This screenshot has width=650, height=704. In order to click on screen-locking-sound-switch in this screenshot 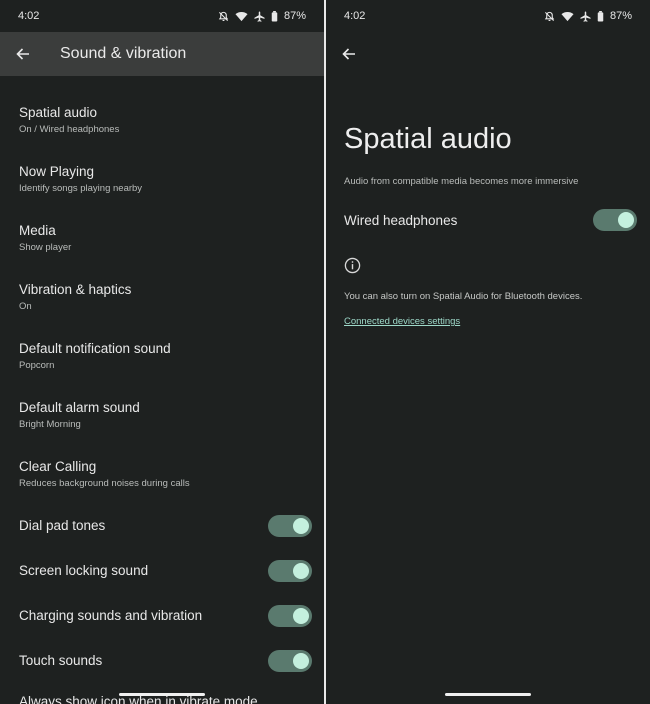, I will do `click(290, 570)`.